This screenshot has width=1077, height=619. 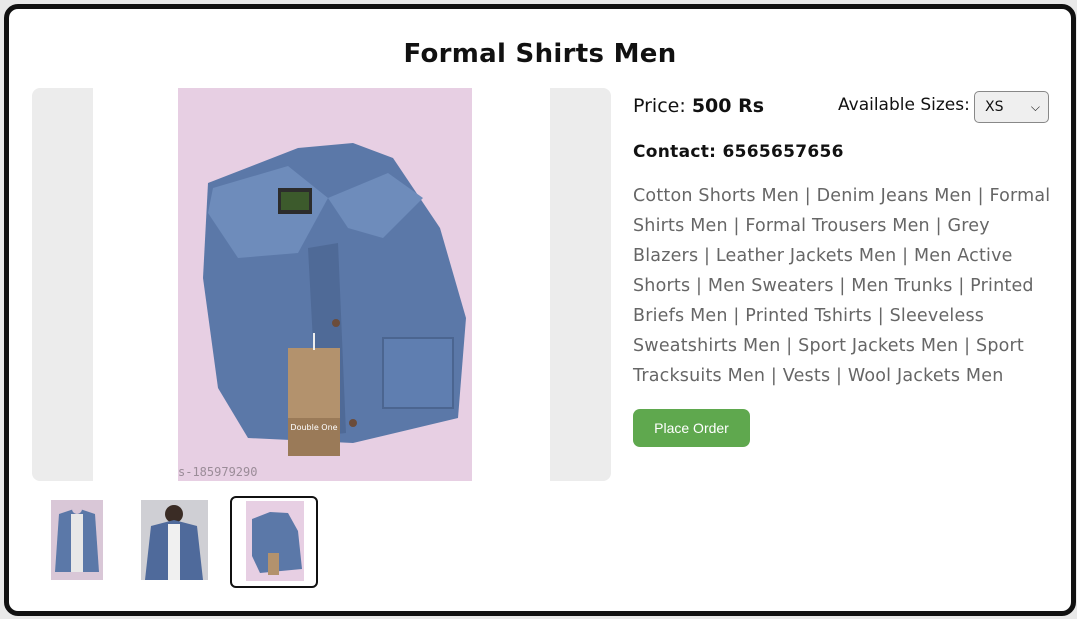 I want to click on size-selected-value: XS, so click(x=994, y=107).